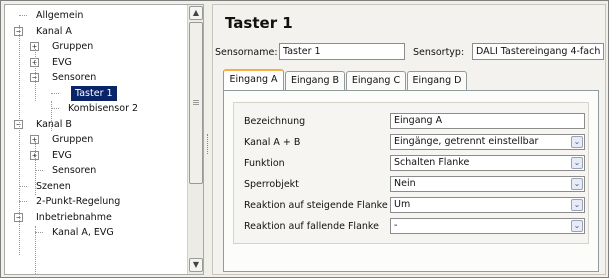  Describe the element at coordinates (396, 225) in the screenshot. I see `field-value: -` at that location.